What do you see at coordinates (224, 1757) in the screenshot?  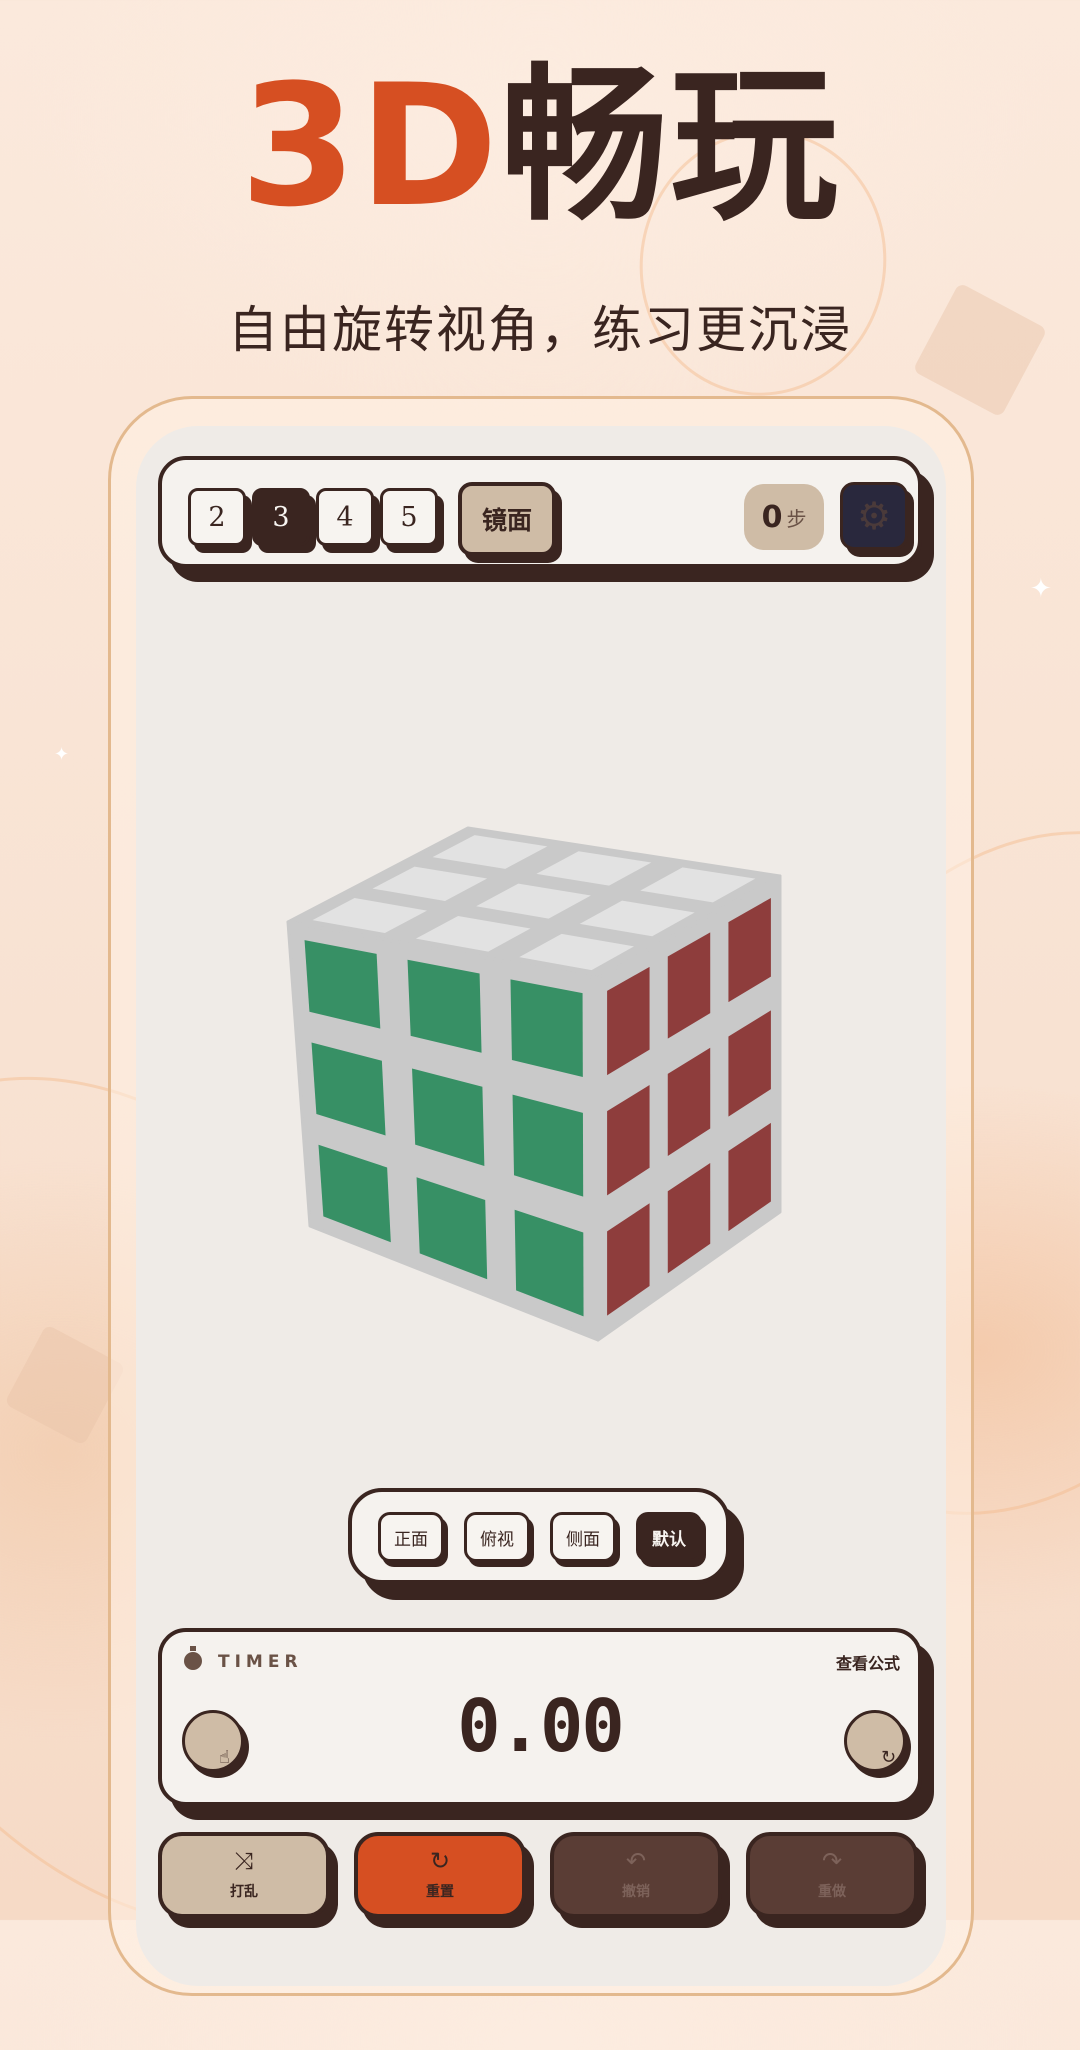 I see `hand-icon: ☝` at bounding box center [224, 1757].